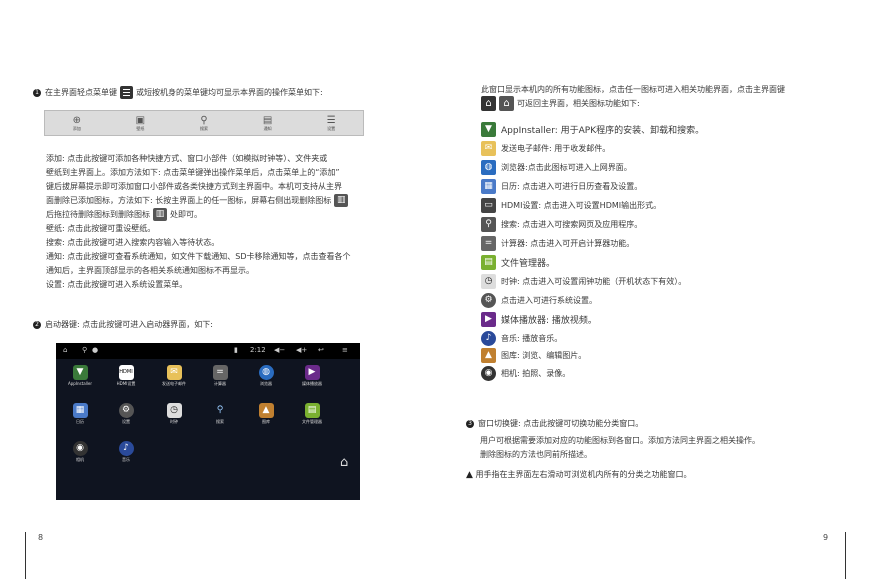 Image resolution: width=870 pixels, height=579 pixels. I want to click on menu-item-wallpaper: ▣ 壁纸, so click(140, 122).